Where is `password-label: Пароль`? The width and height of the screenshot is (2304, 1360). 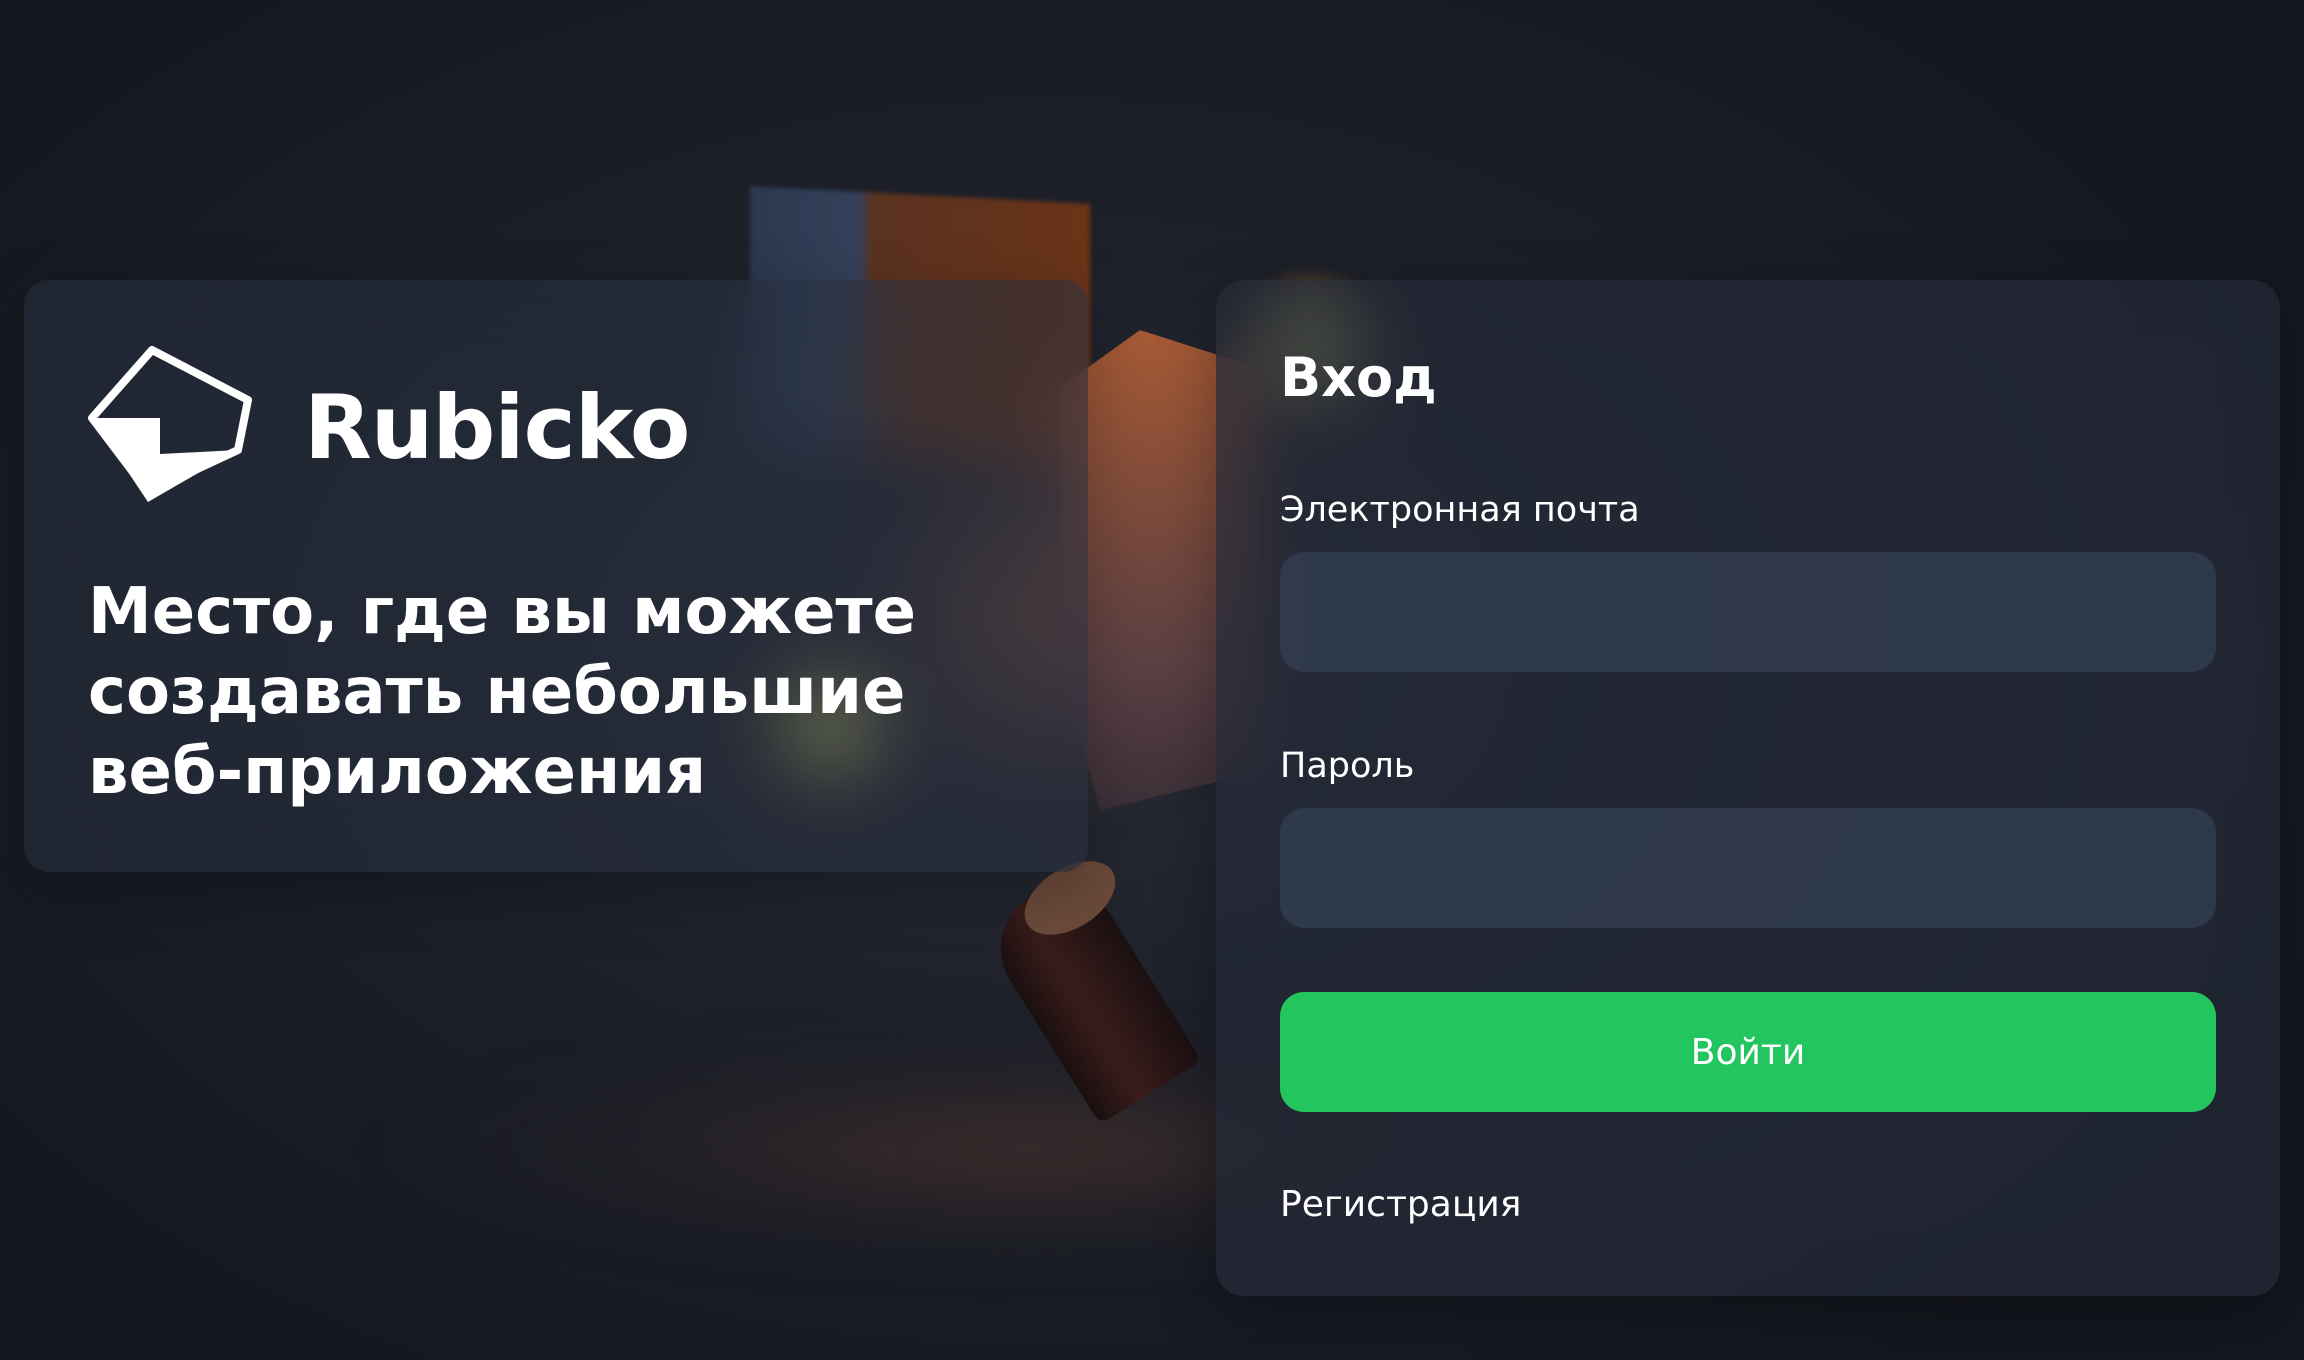 password-label: Пароль is located at coordinates (1347, 766).